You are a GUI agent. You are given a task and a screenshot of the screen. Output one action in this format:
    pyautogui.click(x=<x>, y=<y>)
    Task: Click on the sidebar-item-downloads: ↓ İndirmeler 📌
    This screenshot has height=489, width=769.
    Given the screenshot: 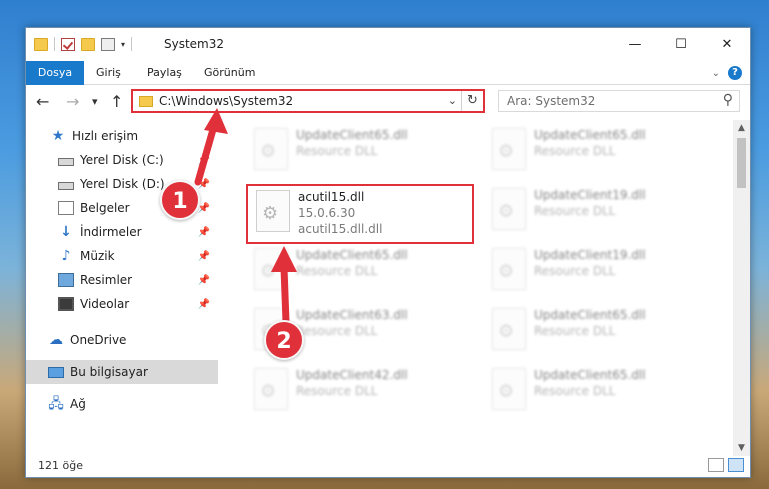 What is the action you would take?
    pyautogui.click(x=122, y=232)
    